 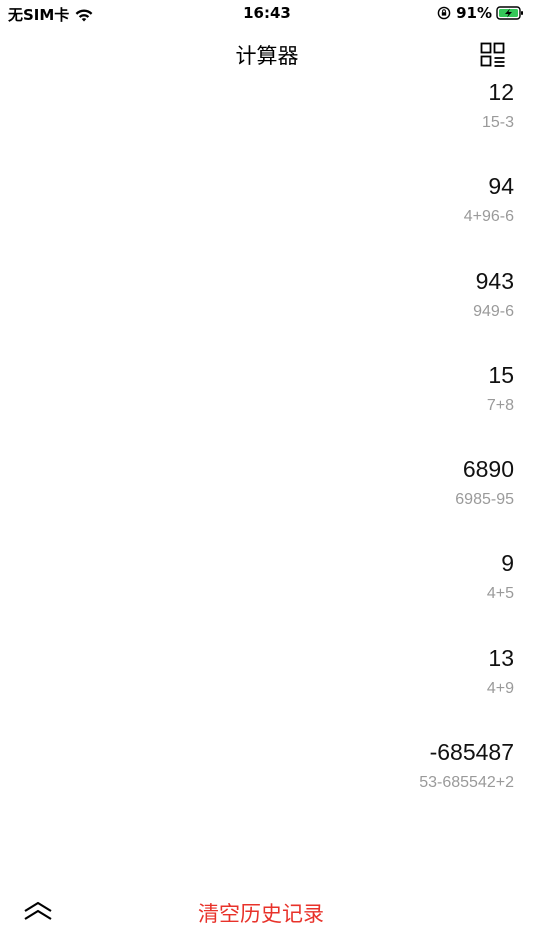 What do you see at coordinates (501, 92) in the screenshot?
I see `history-result: 12` at bounding box center [501, 92].